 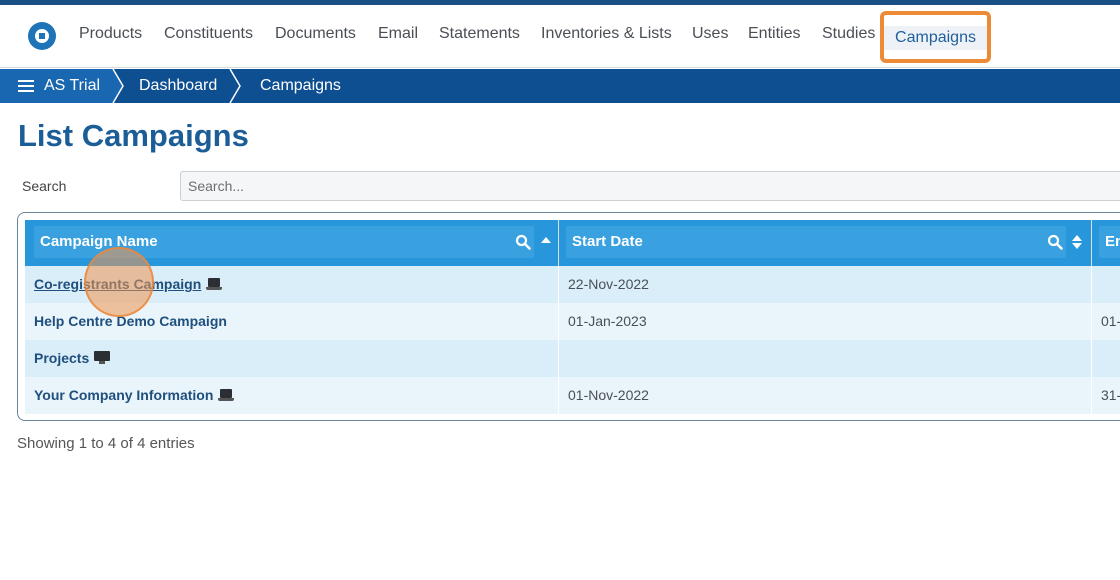 What do you see at coordinates (133, 135) in the screenshot?
I see `page-title: List Campaigns` at bounding box center [133, 135].